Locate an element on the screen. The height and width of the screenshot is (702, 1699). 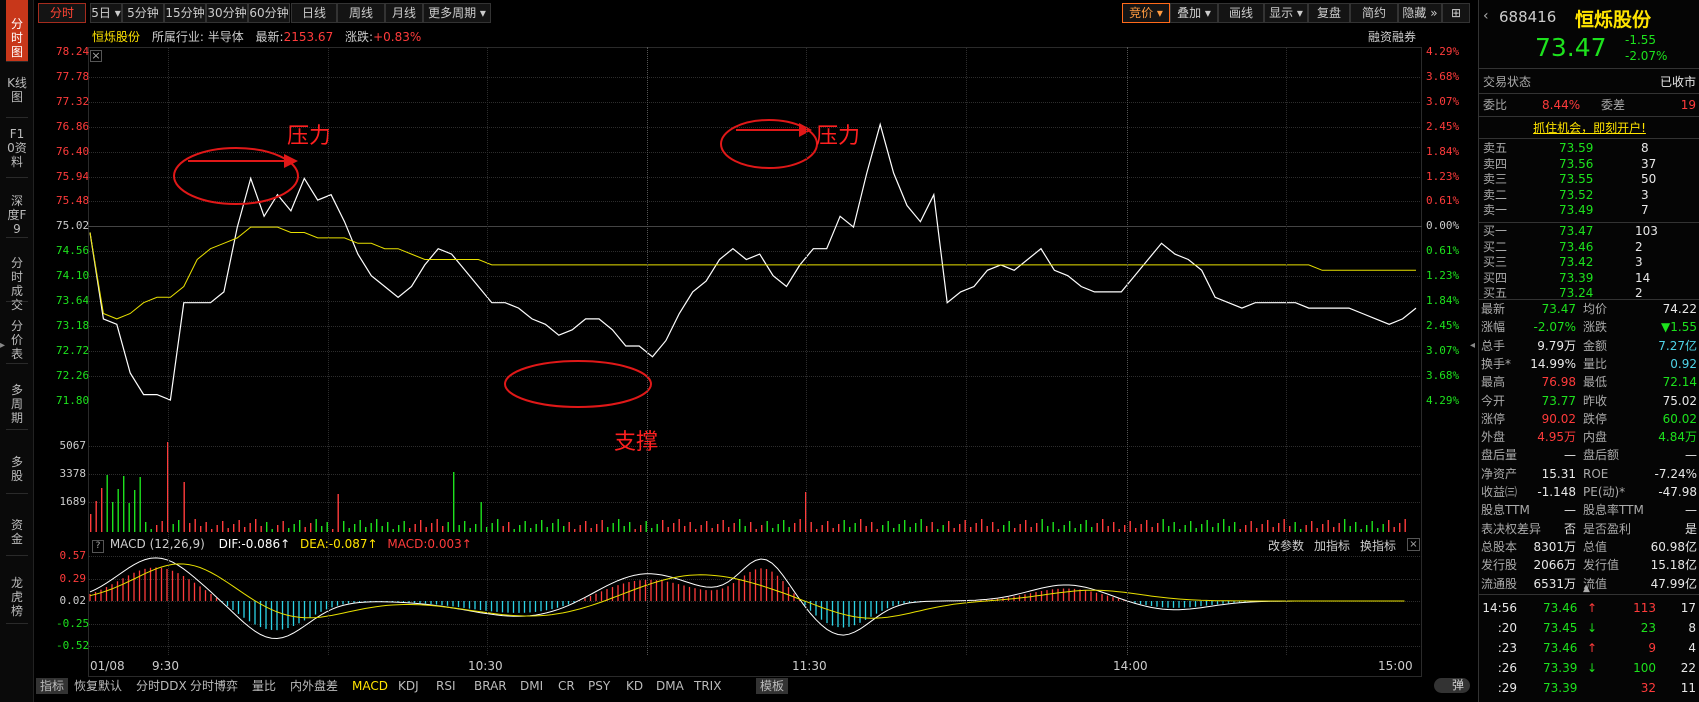
left-tab-4: 深度F9 is located at coordinates (17, 208).